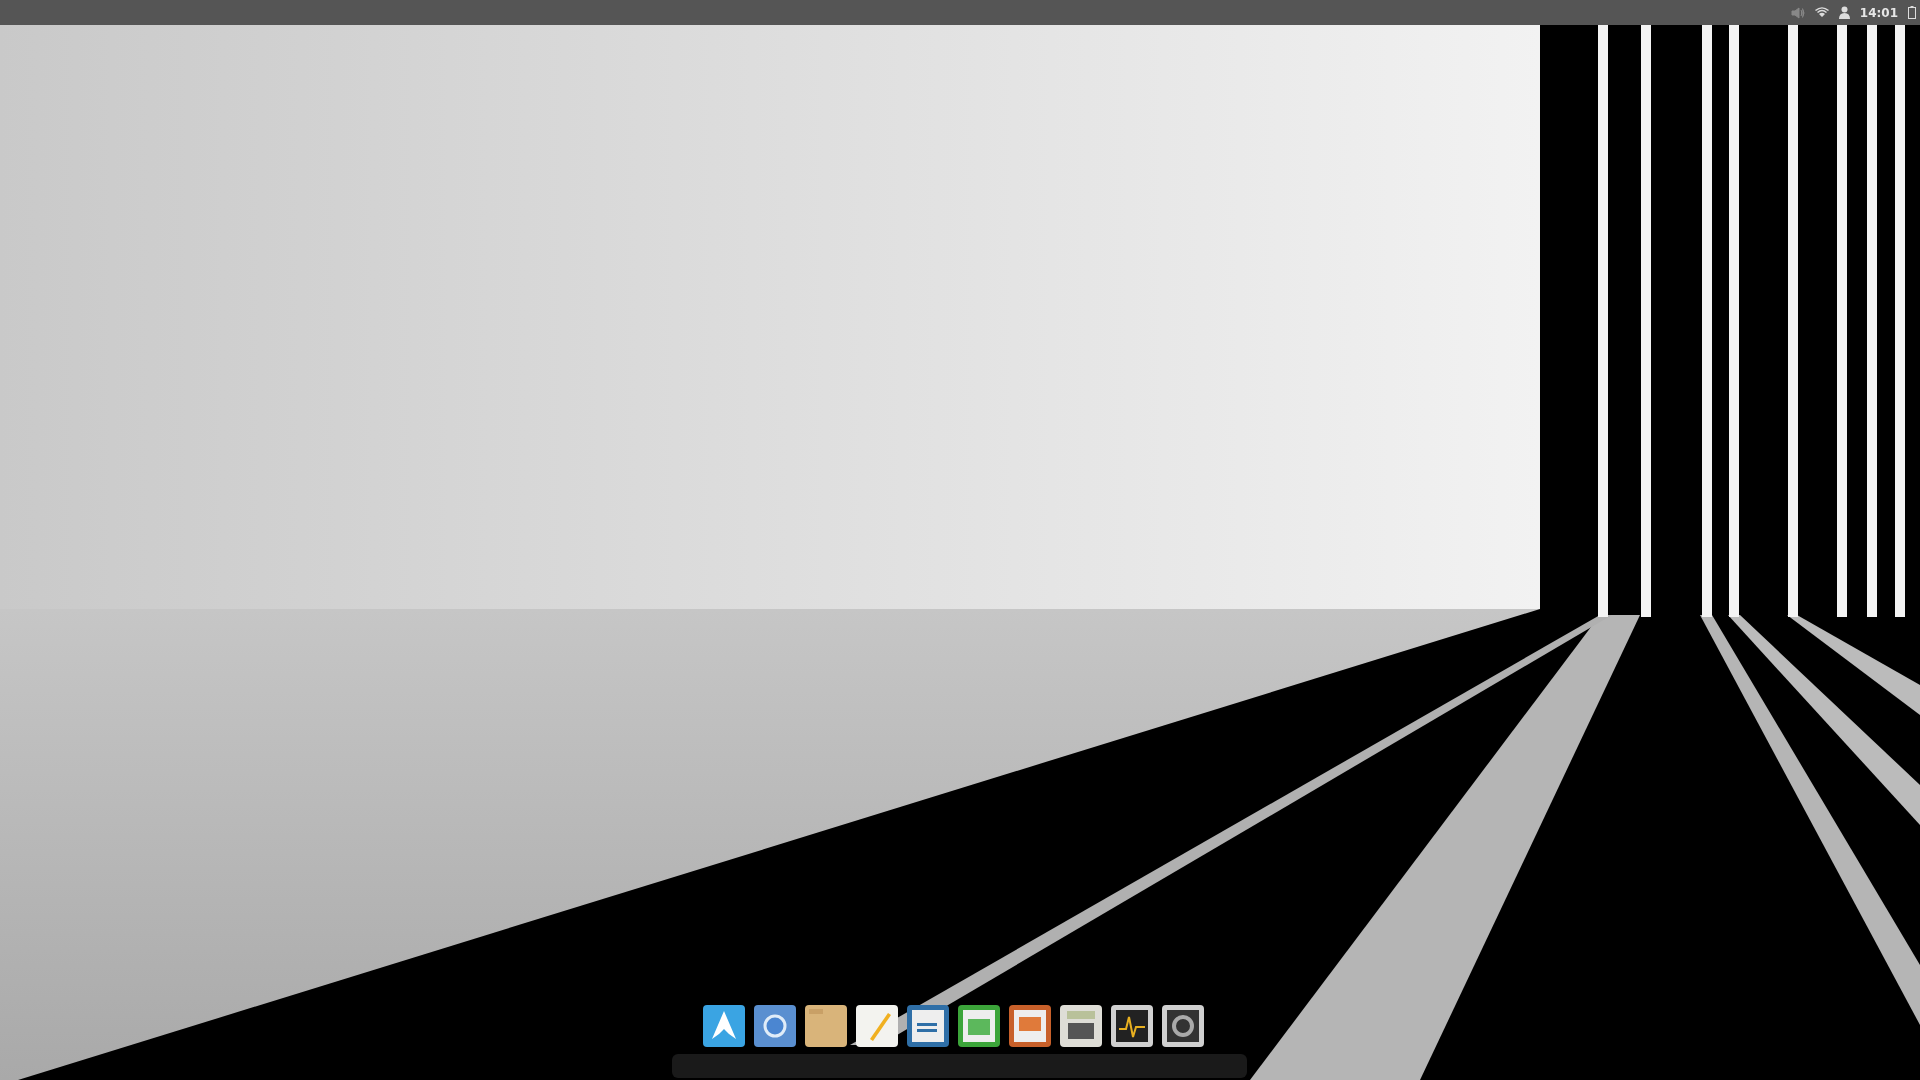  I want to click on dock-calculator-icon, so click(1081, 1026).